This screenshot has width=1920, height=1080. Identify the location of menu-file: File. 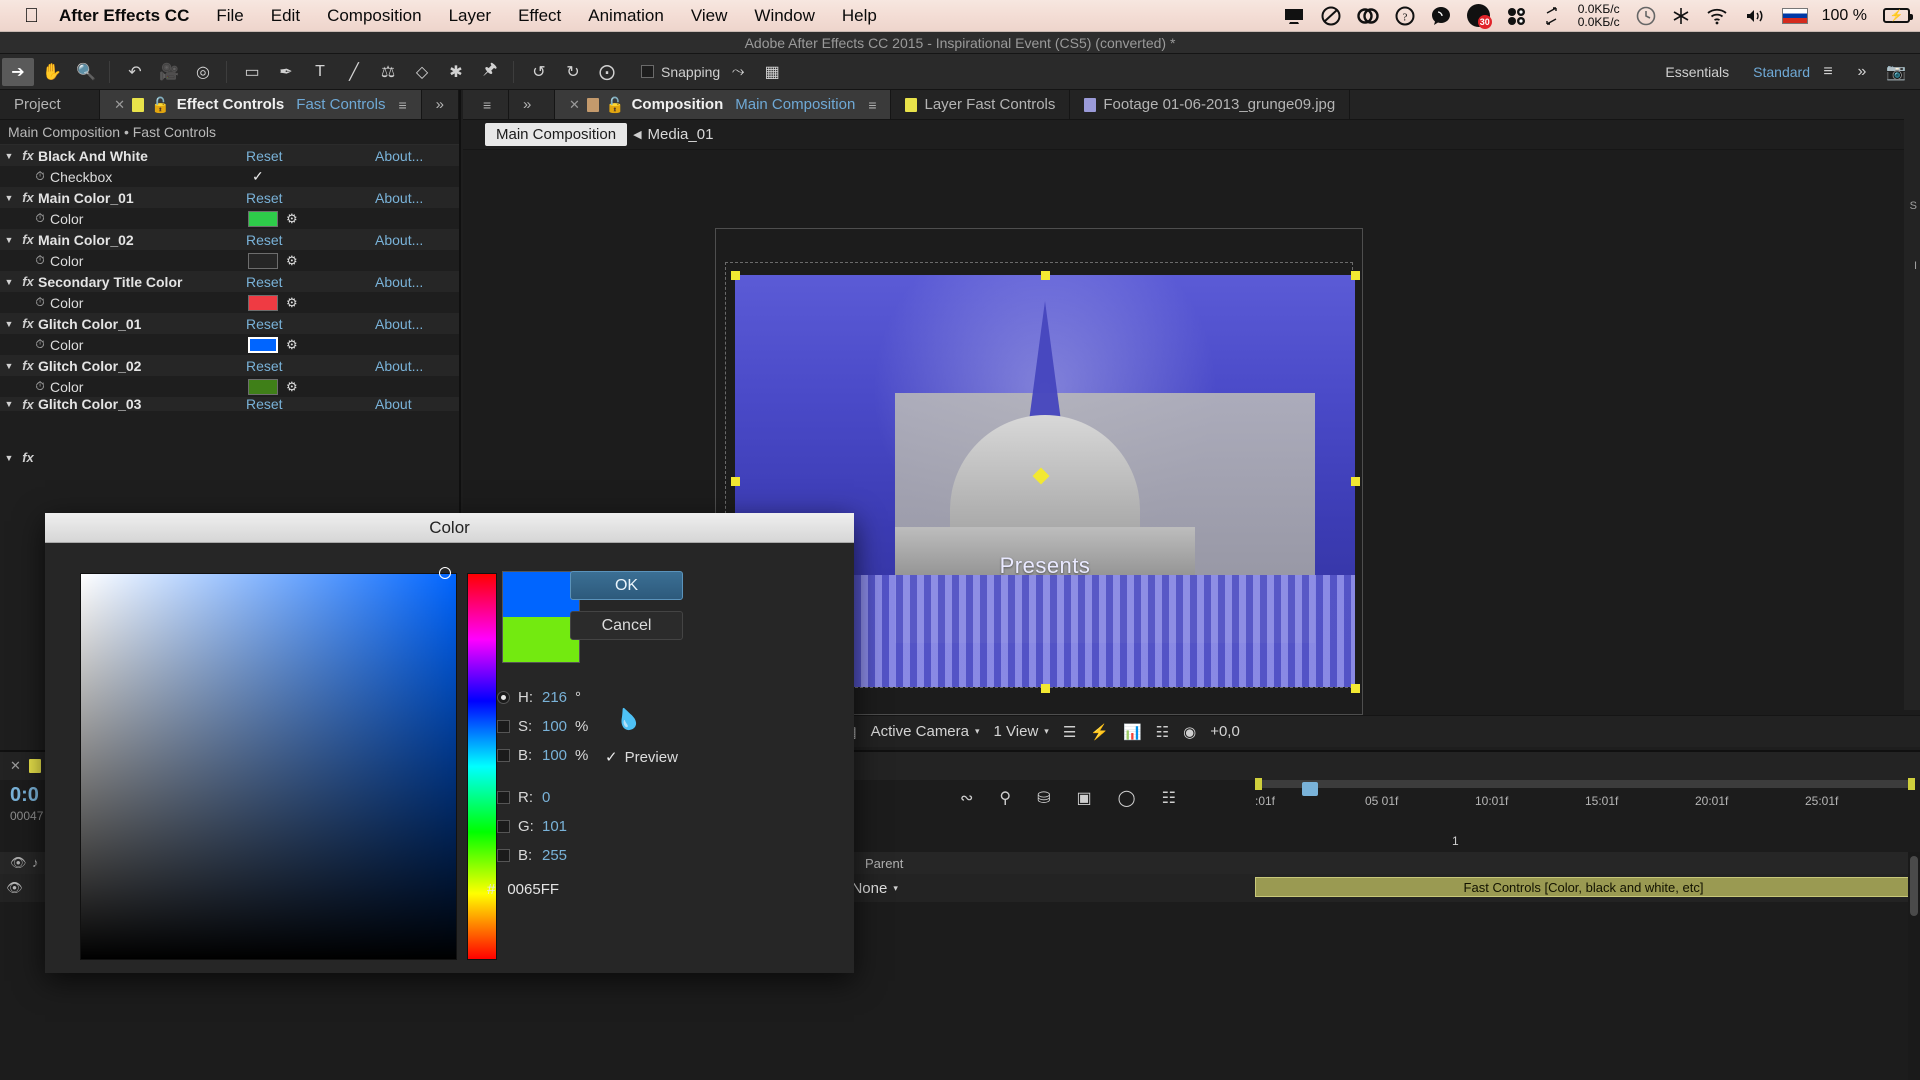
(229, 16).